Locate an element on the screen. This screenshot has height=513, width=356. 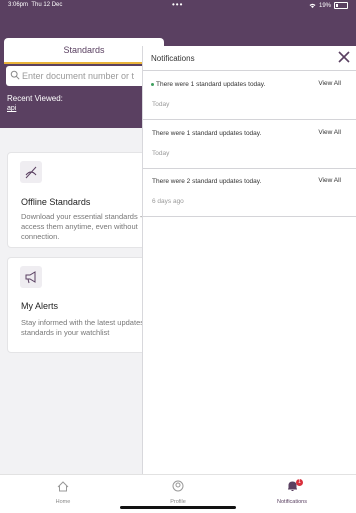
home-icon is located at coordinates (63, 486).